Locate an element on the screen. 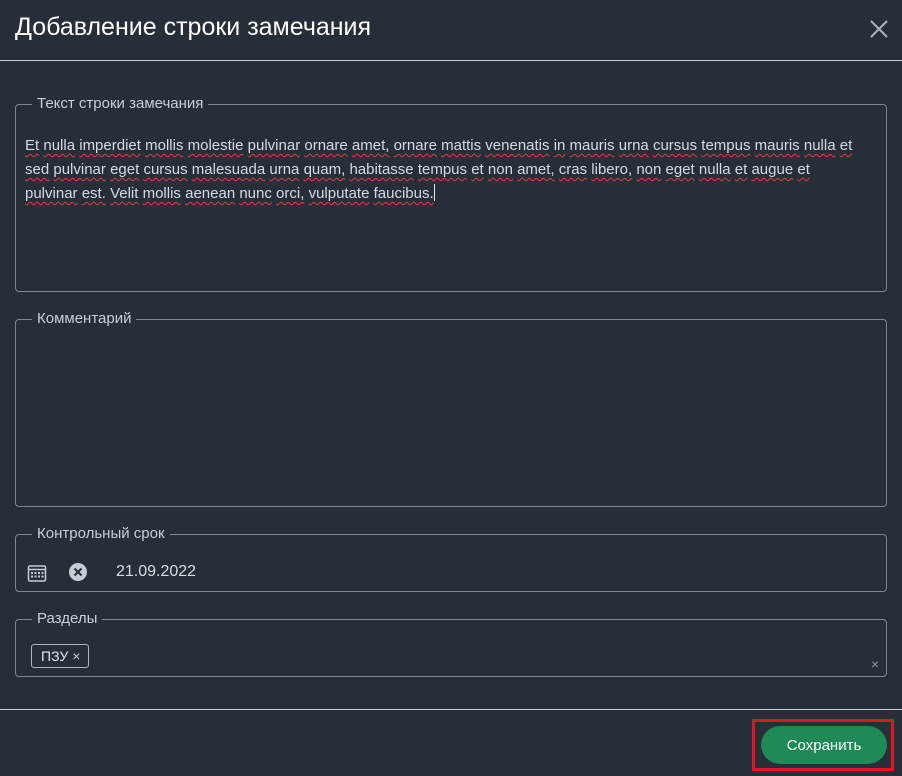 The image size is (902, 776). remark-word: sed is located at coordinates (37, 169).